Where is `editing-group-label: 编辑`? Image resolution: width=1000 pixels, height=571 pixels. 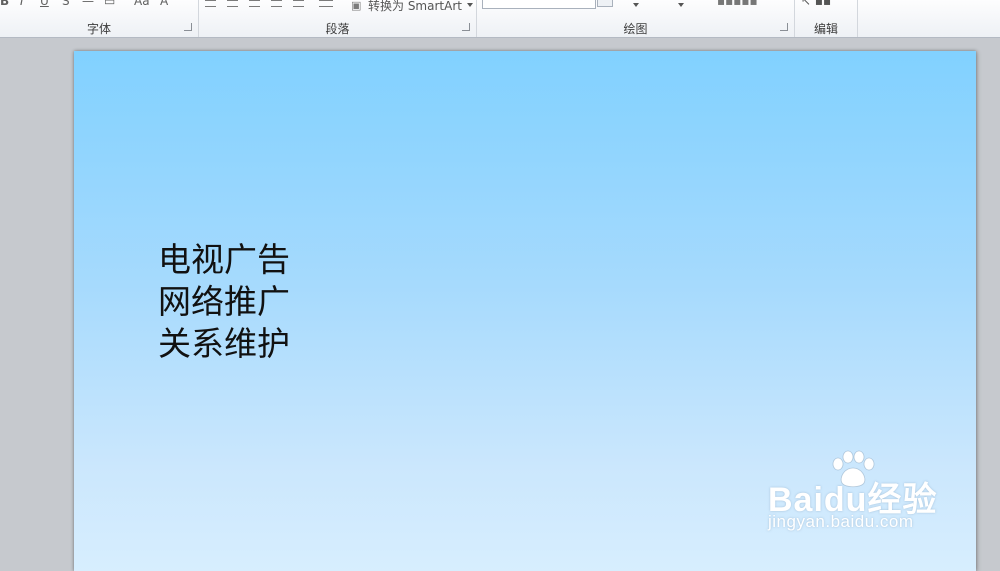
editing-group-label: 编辑 is located at coordinates (825, 29).